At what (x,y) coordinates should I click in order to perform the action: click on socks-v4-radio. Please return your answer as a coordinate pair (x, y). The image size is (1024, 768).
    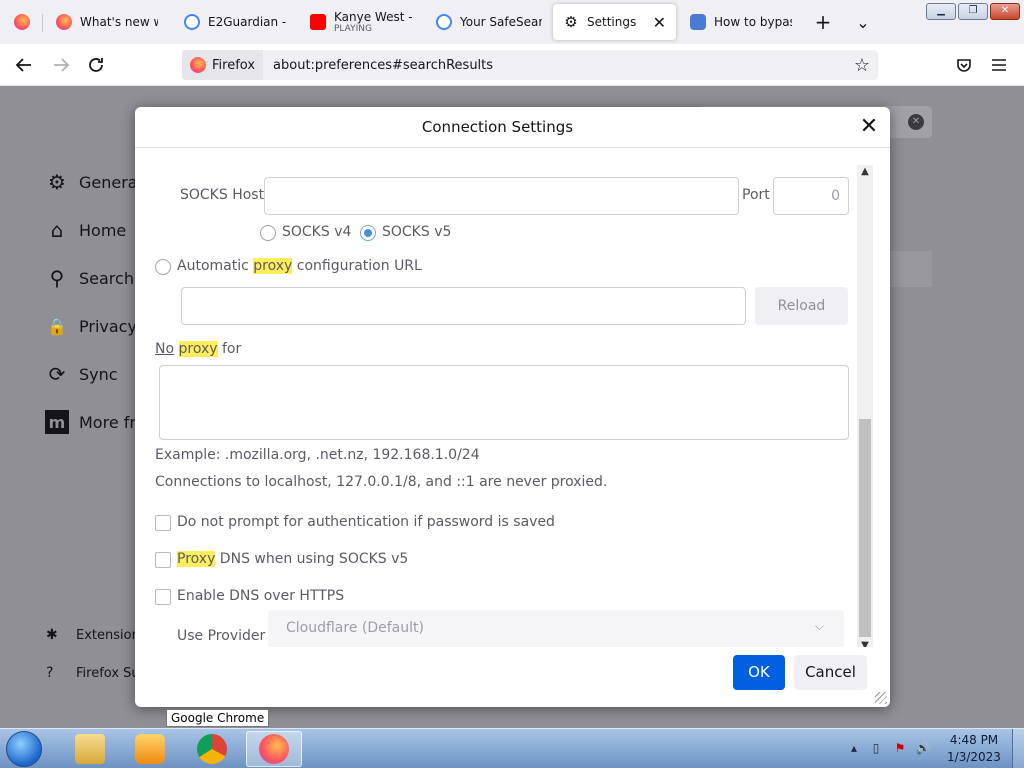
    Looking at the image, I should click on (268, 233).